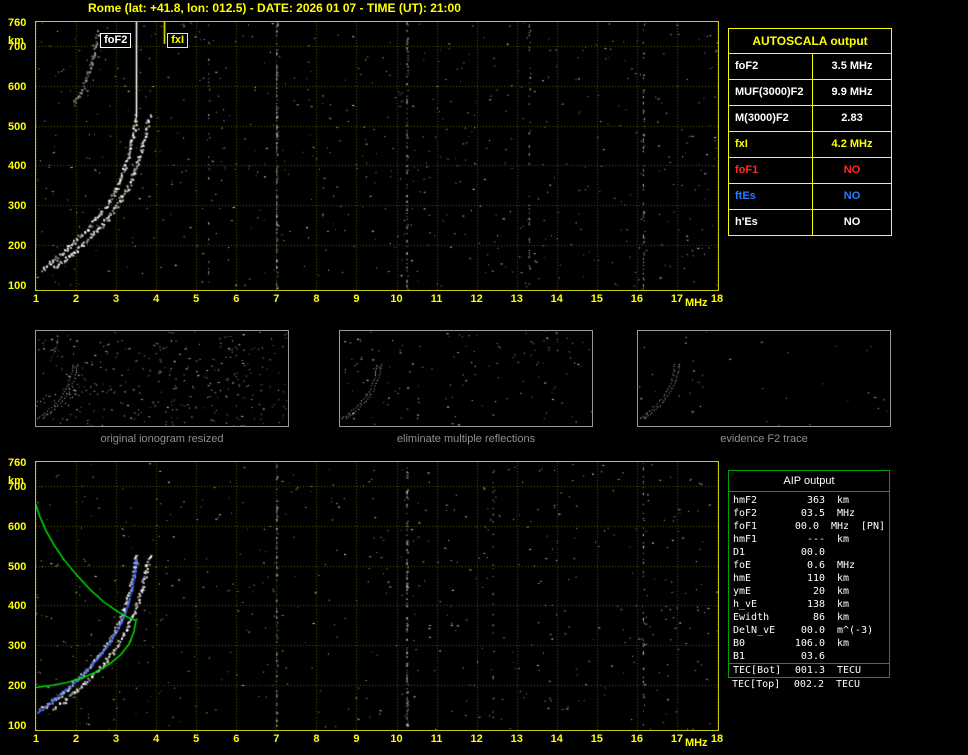 The height and width of the screenshot is (755, 968). I want to click on parameter-name: ymE, so click(742, 591).